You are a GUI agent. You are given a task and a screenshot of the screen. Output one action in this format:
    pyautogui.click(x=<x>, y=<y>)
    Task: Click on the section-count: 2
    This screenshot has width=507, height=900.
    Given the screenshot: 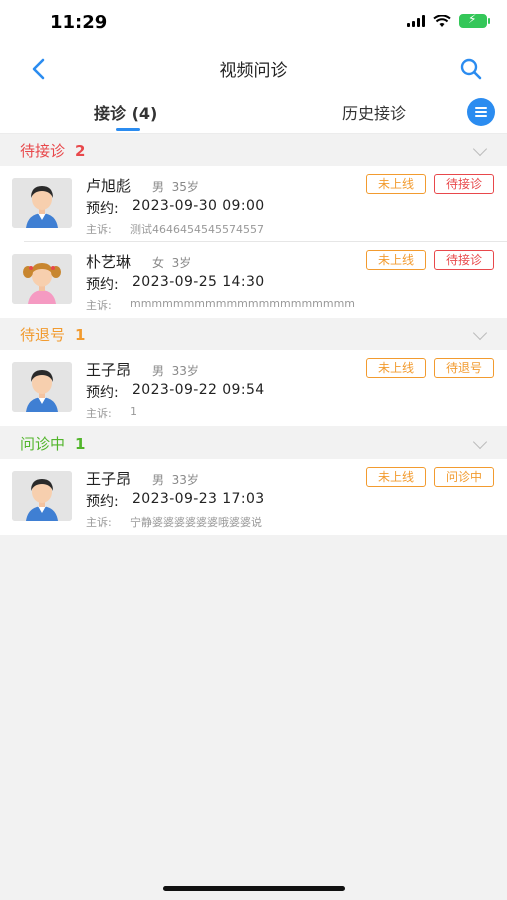 What is the action you would take?
    pyautogui.click(x=80, y=151)
    